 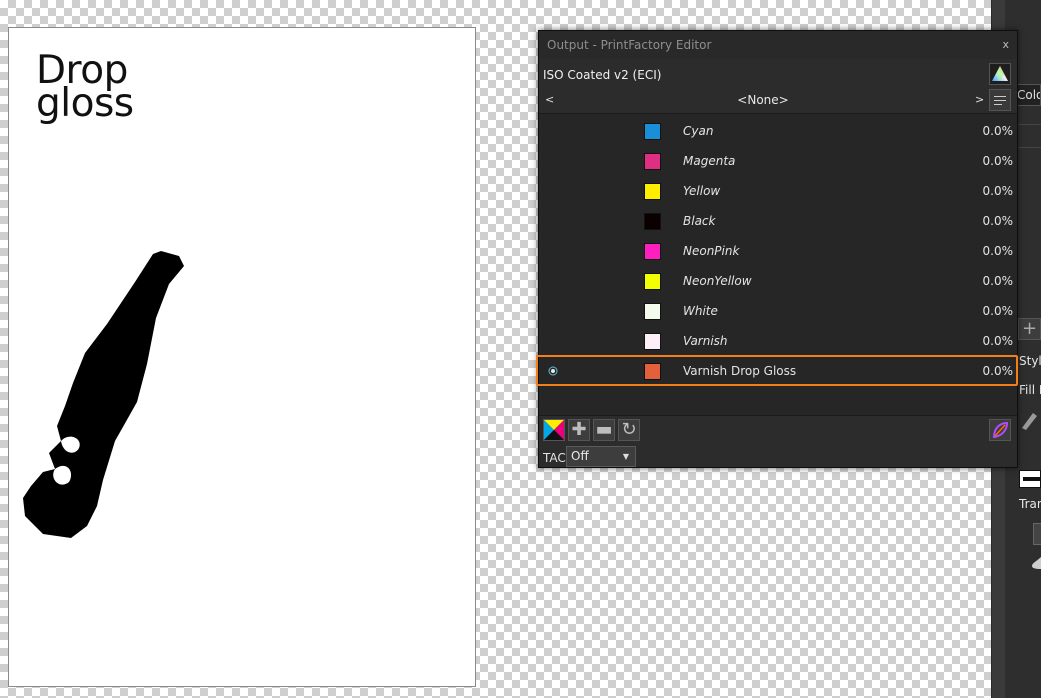 I want to click on style-label: Style, so click(x=1030, y=361).